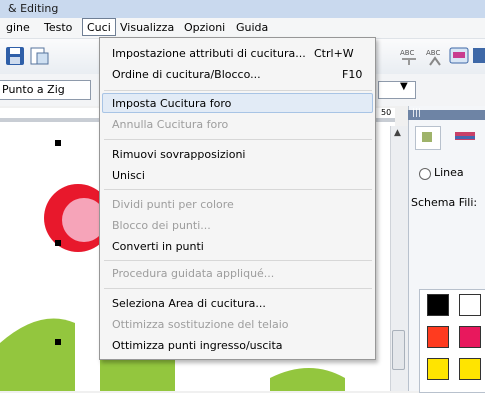 Image resolution: width=485 pixels, height=393 pixels. What do you see at coordinates (33, 8) in the screenshot?
I see `window-title: & Editing` at bounding box center [33, 8].